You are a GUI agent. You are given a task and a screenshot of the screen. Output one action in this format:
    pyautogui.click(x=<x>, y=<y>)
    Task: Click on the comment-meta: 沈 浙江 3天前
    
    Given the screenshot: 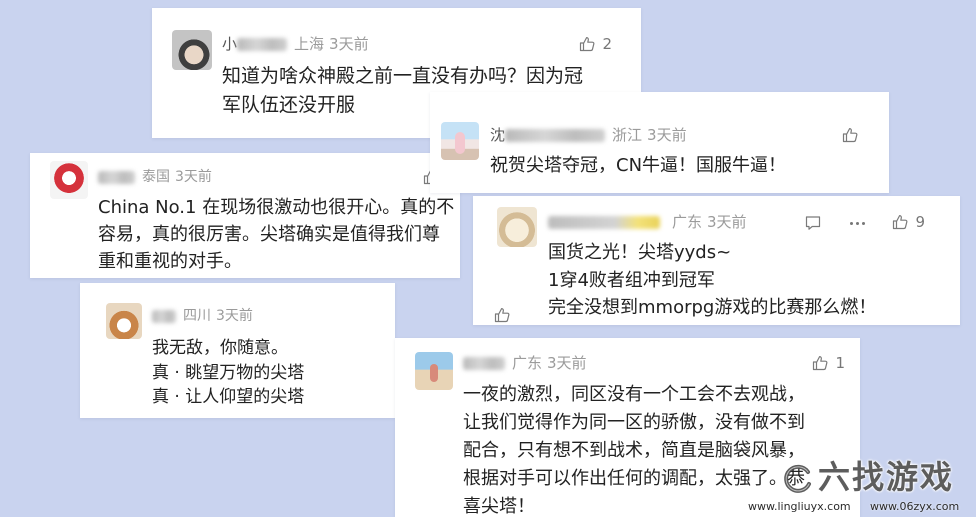 What is the action you would take?
    pyautogui.click(x=588, y=135)
    